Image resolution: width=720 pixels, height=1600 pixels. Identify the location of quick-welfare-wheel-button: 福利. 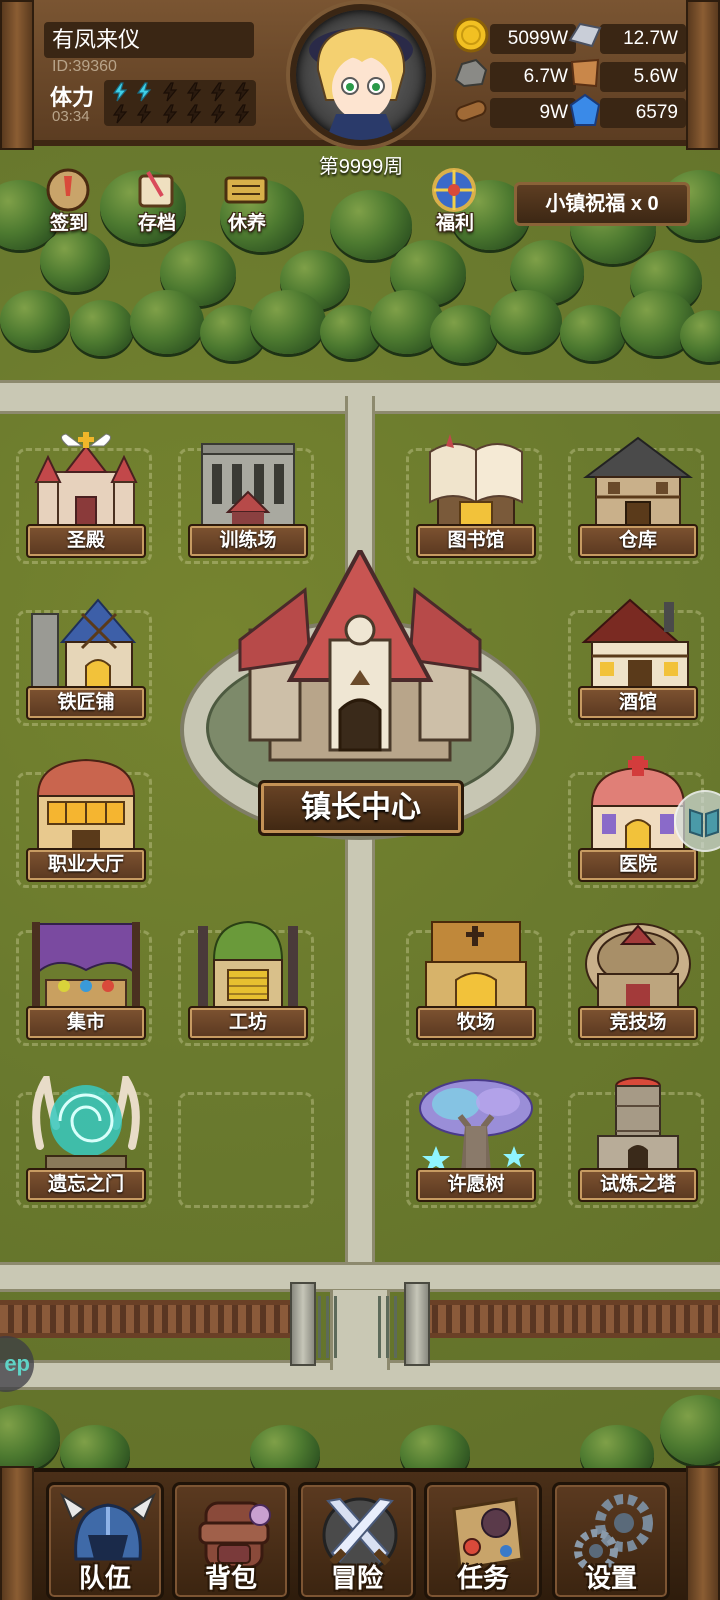
(455, 203).